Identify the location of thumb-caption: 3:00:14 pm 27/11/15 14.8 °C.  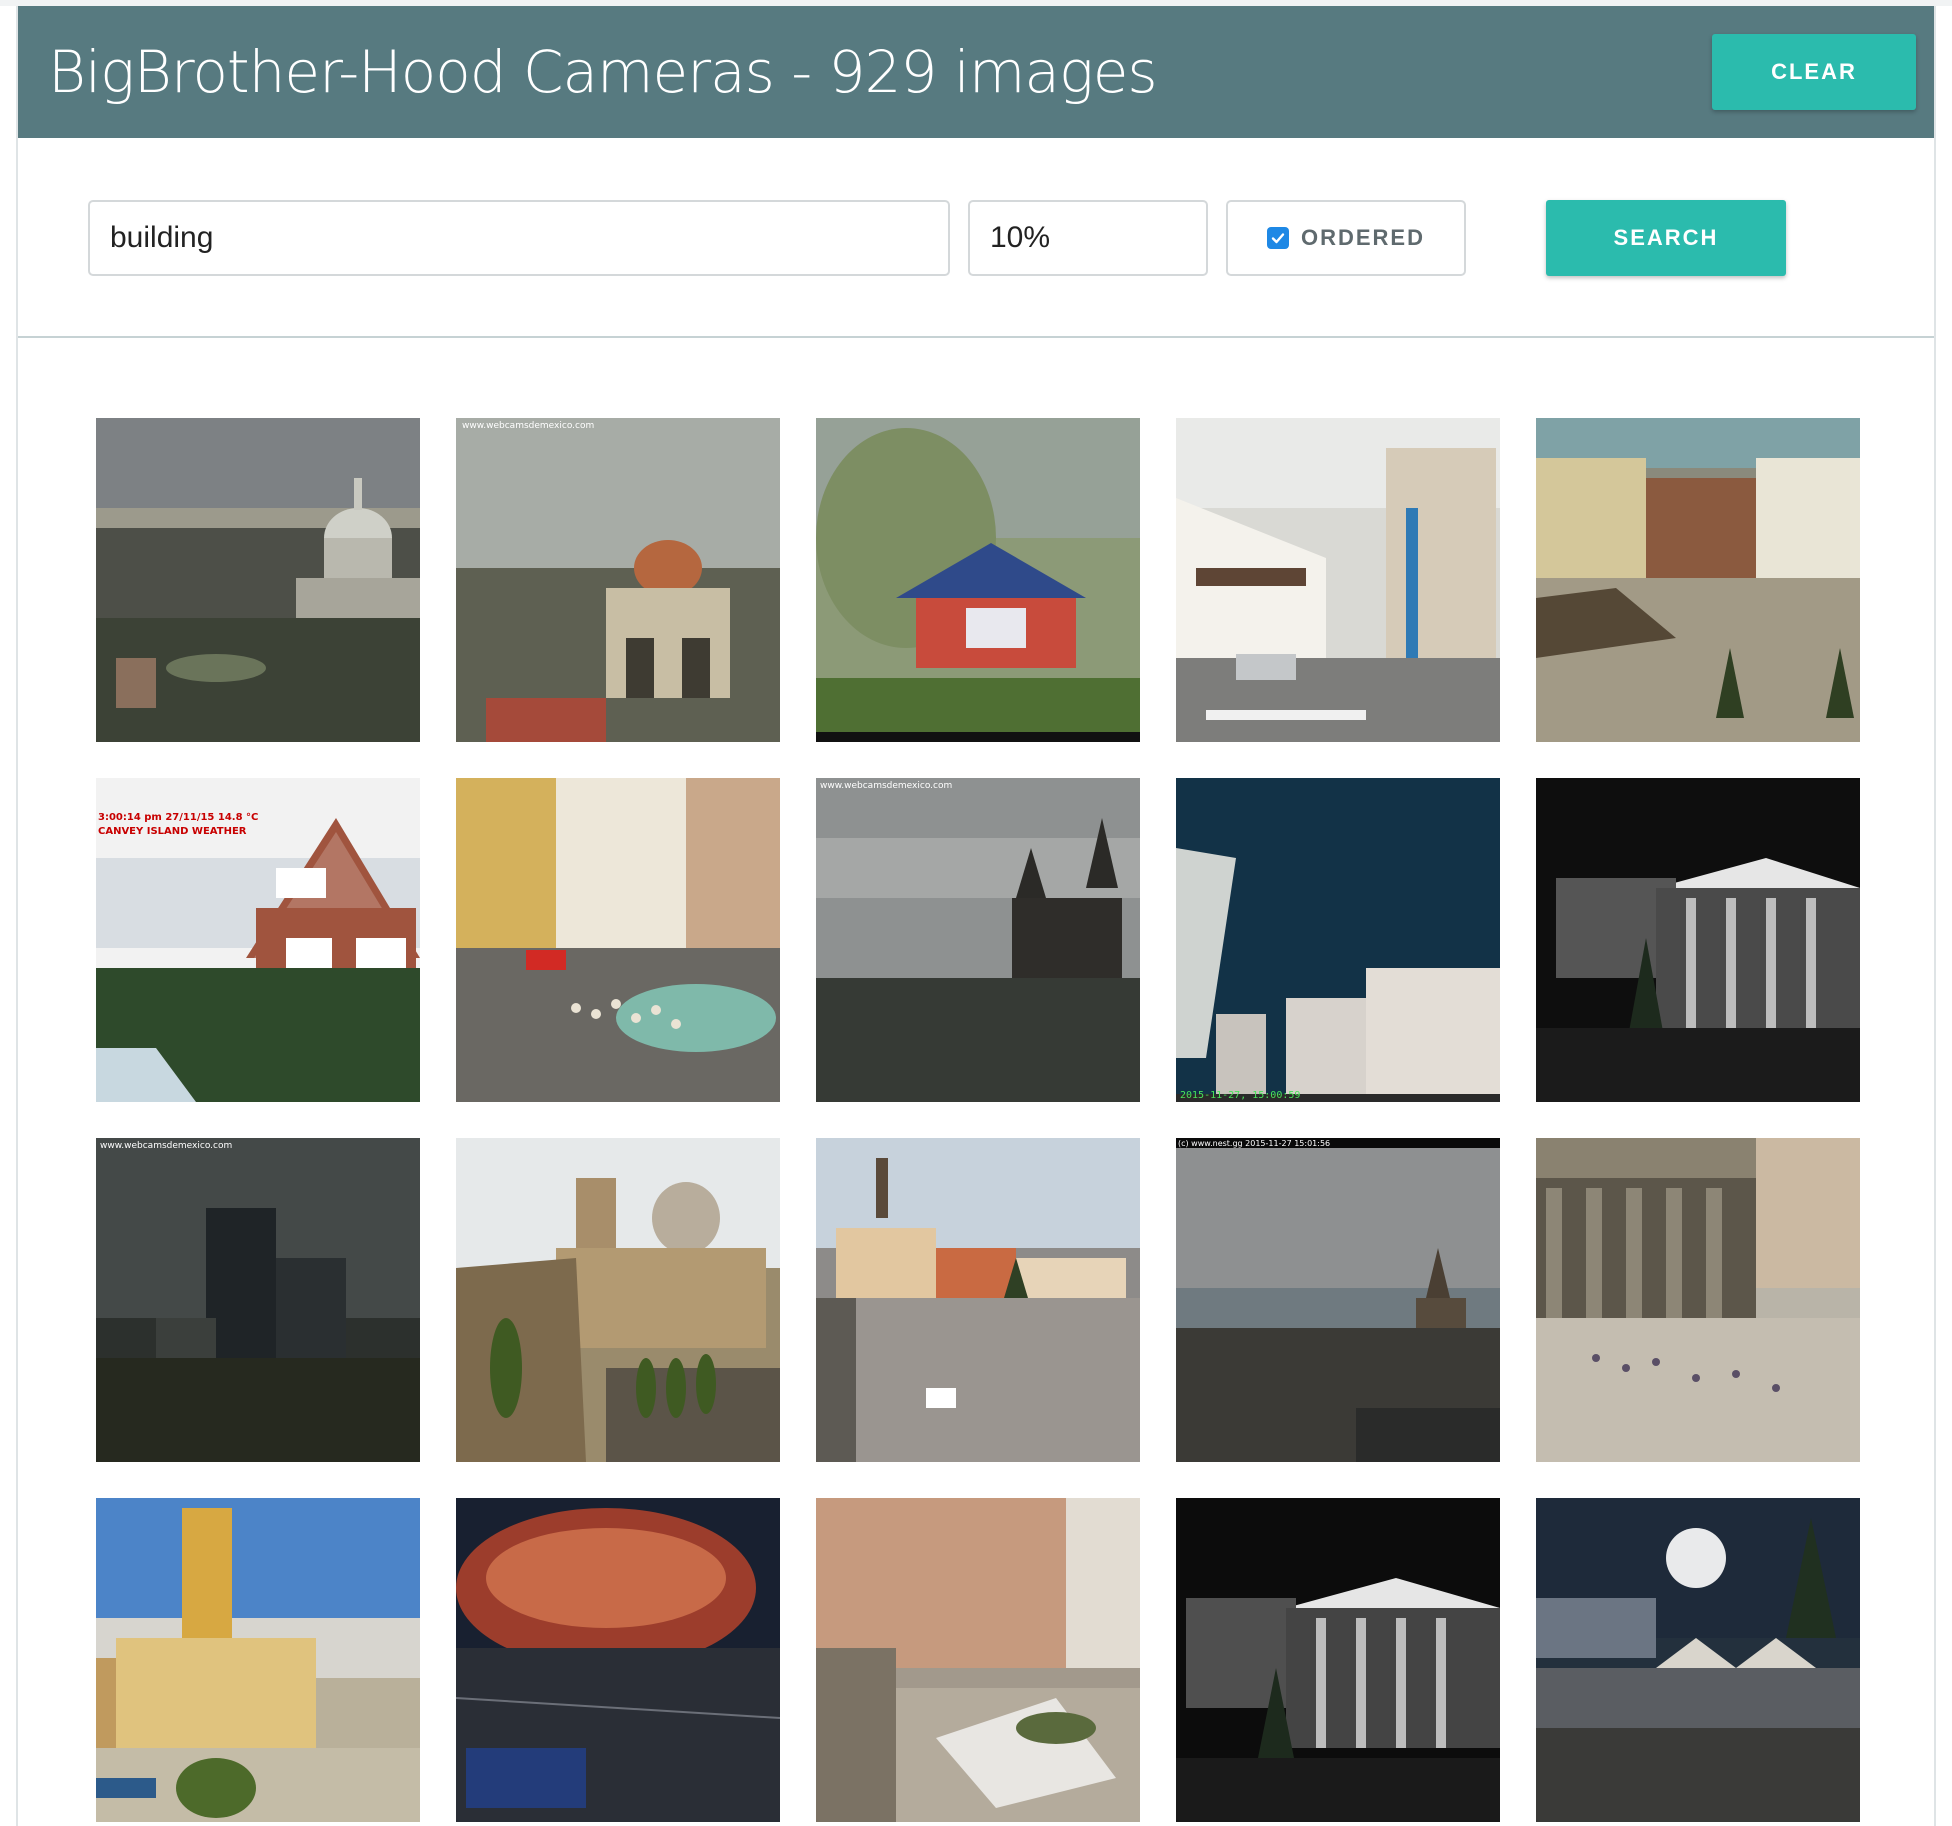
(178, 817).